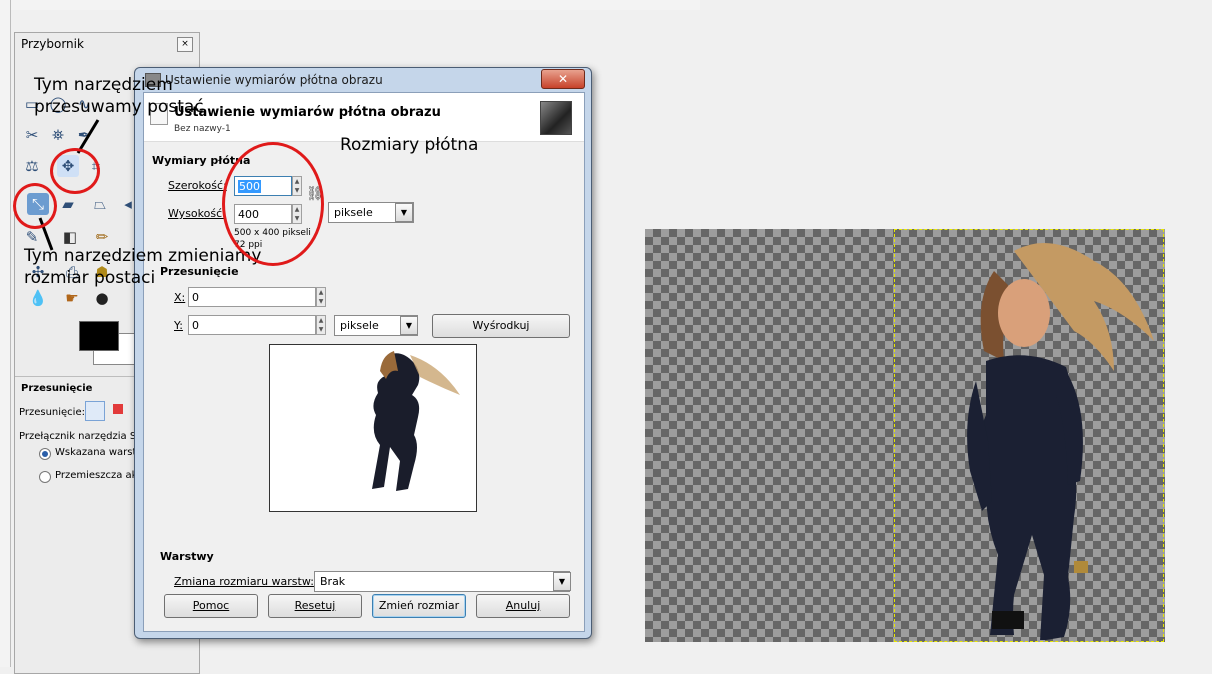 Image resolution: width=1212 pixels, height=674 pixels. I want to click on scale-tool-highlight-ring, so click(35, 206).